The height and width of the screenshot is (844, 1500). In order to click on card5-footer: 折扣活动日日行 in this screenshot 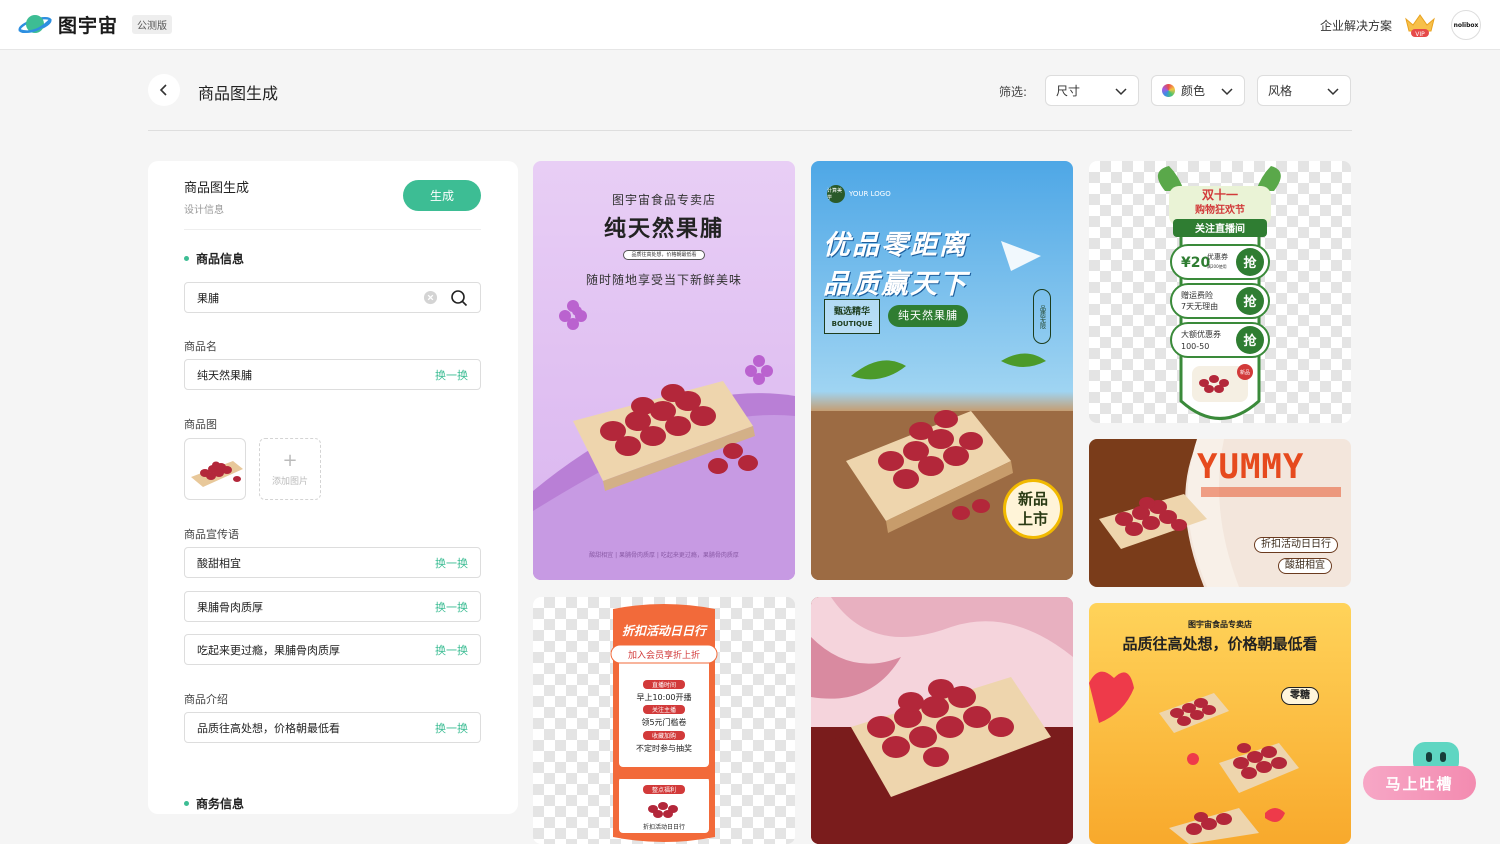, I will do `click(664, 827)`.